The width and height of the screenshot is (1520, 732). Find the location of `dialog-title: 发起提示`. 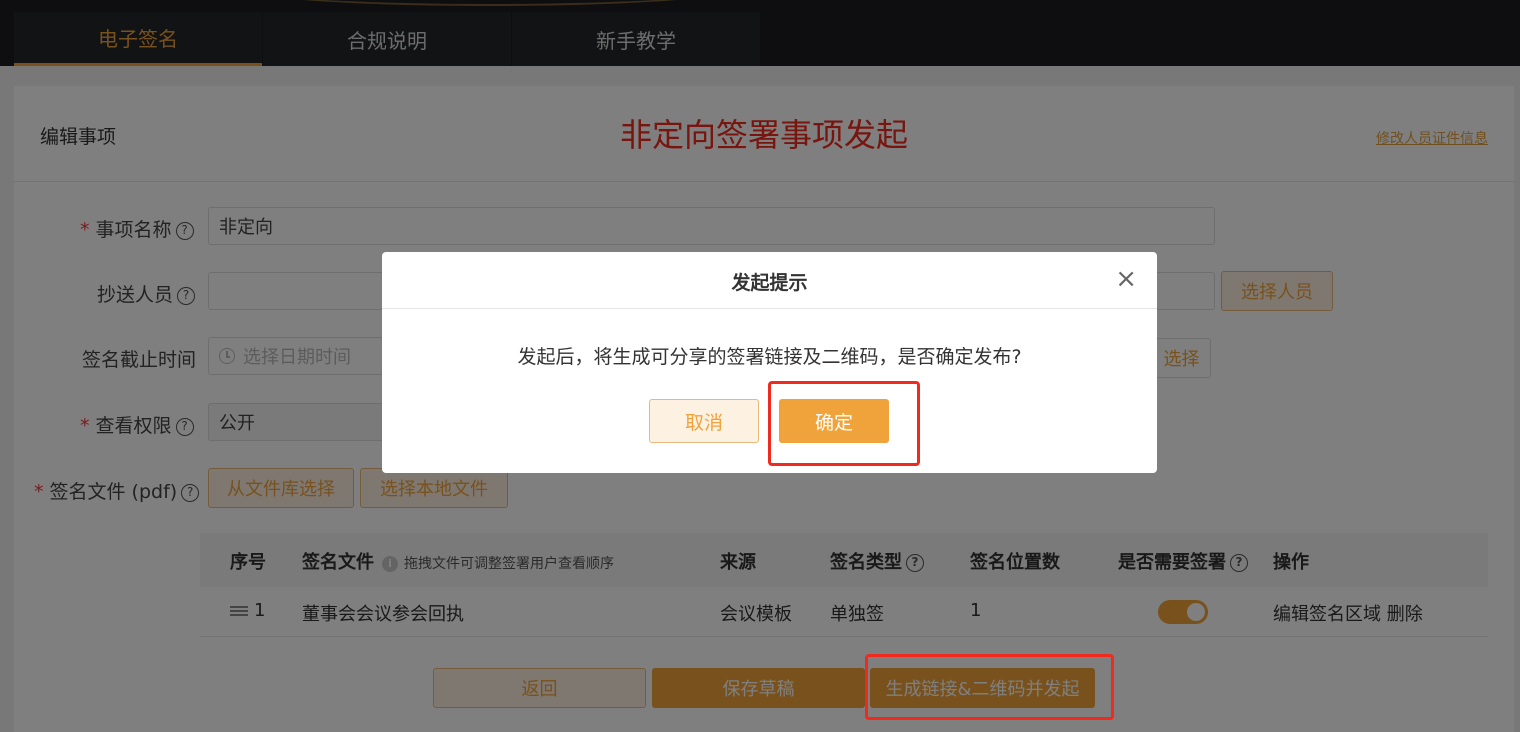

dialog-title: 发起提示 is located at coordinates (769, 283).